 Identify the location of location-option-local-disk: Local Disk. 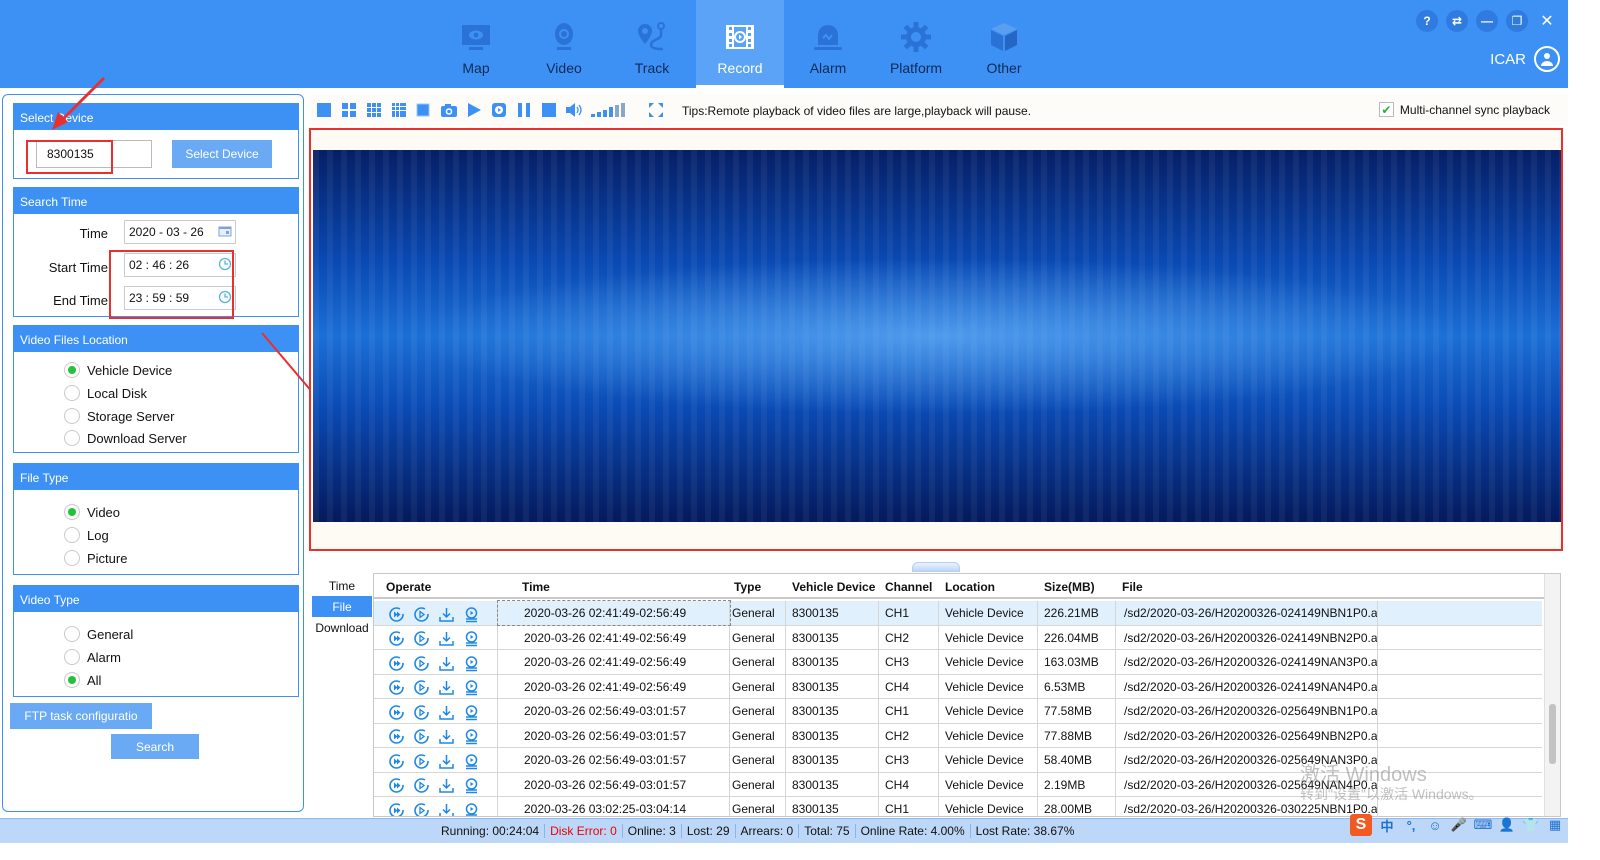
(105, 393).